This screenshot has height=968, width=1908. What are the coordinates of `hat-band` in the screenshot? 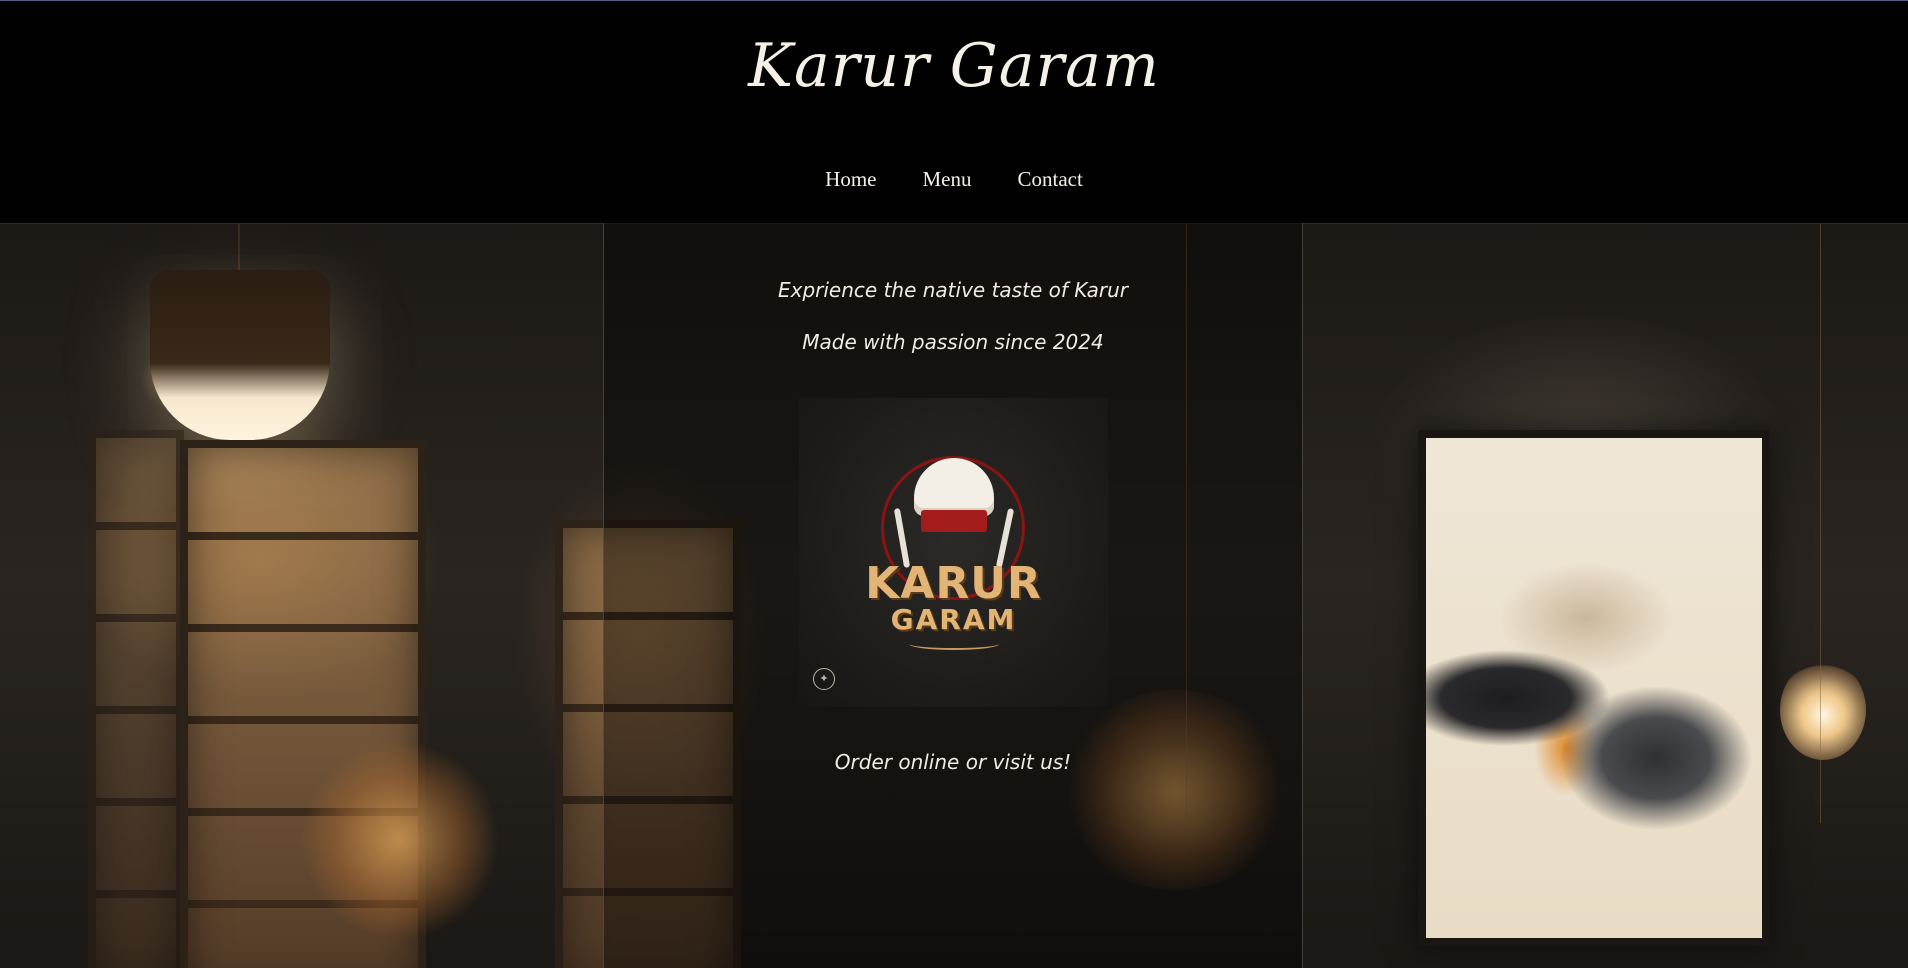 It's located at (954, 521).